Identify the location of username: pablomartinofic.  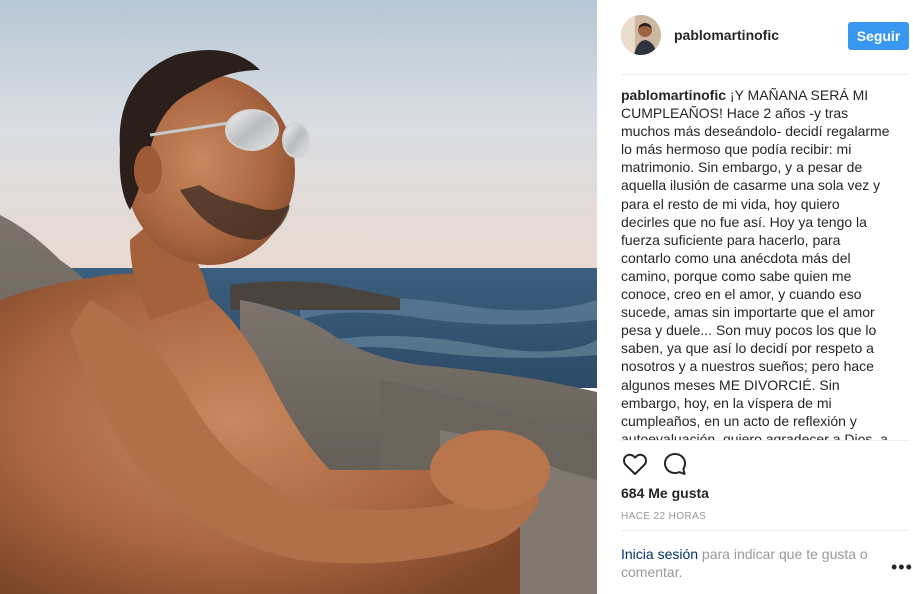
(726, 35).